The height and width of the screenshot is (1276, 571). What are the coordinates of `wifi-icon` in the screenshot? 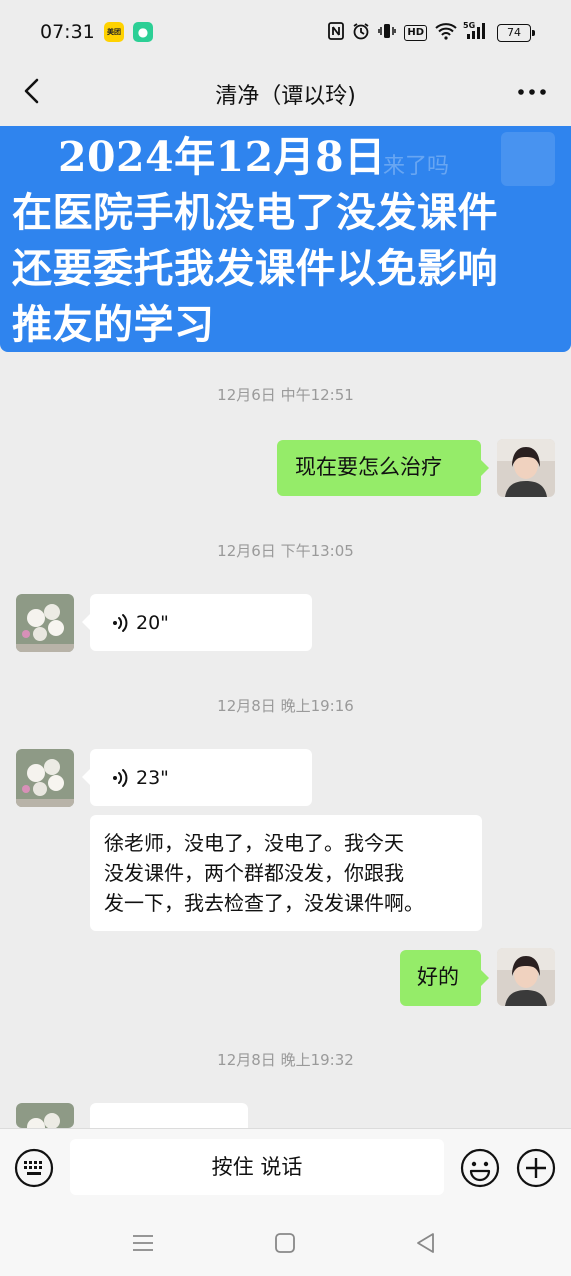 It's located at (446, 33).